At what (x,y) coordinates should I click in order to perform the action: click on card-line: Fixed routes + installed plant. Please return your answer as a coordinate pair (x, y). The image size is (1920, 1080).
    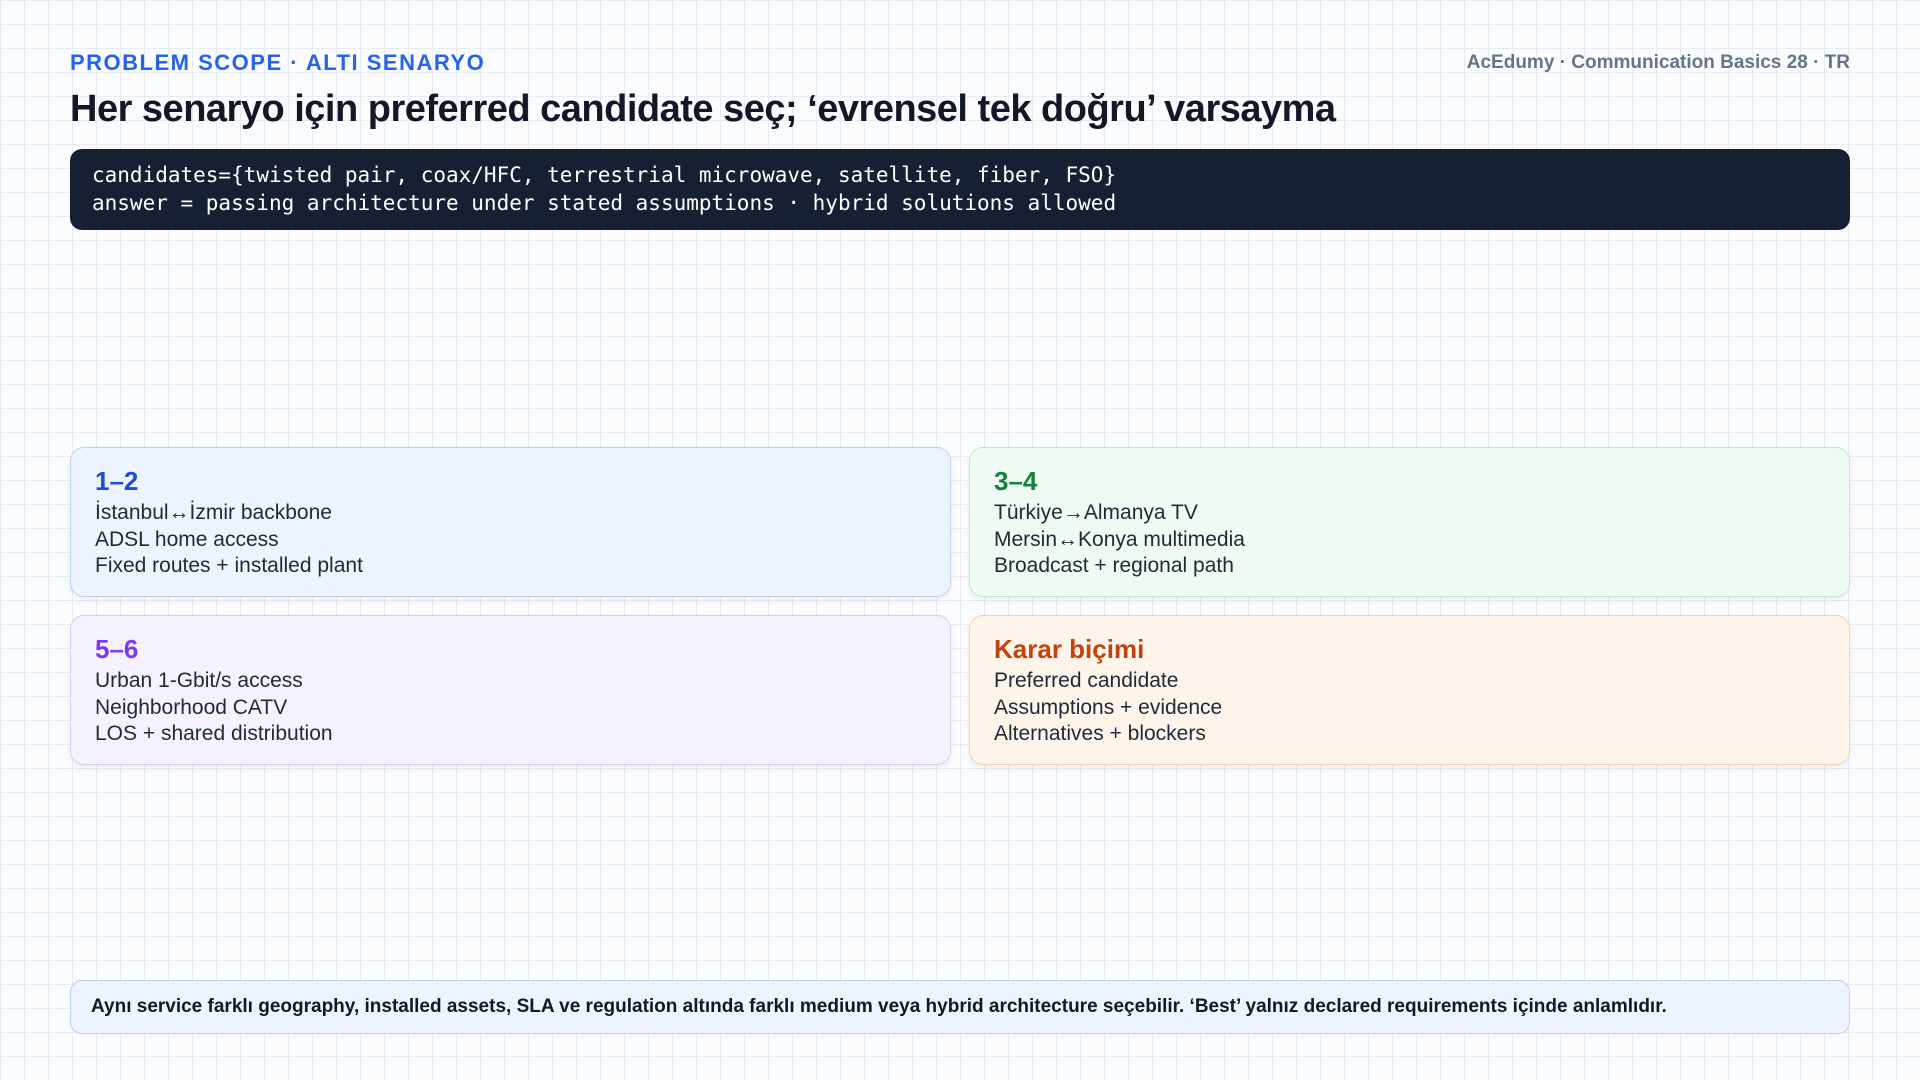
    Looking at the image, I should click on (229, 565).